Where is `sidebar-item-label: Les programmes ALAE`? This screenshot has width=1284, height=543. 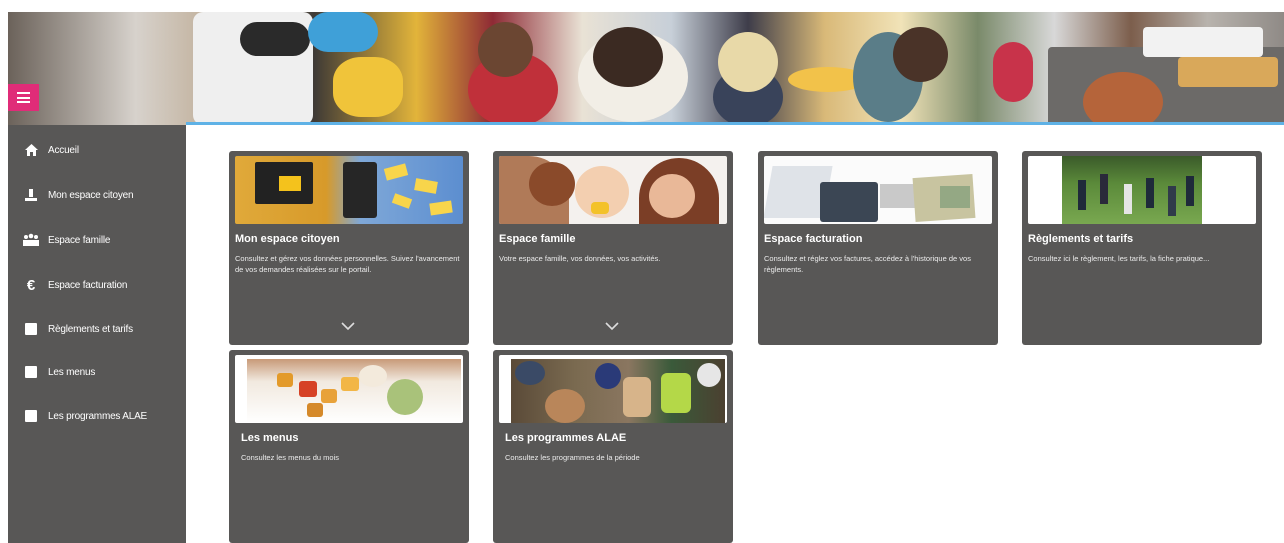
sidebar-item-label: Les programmes ALAE is located at coordinates (98, 416).